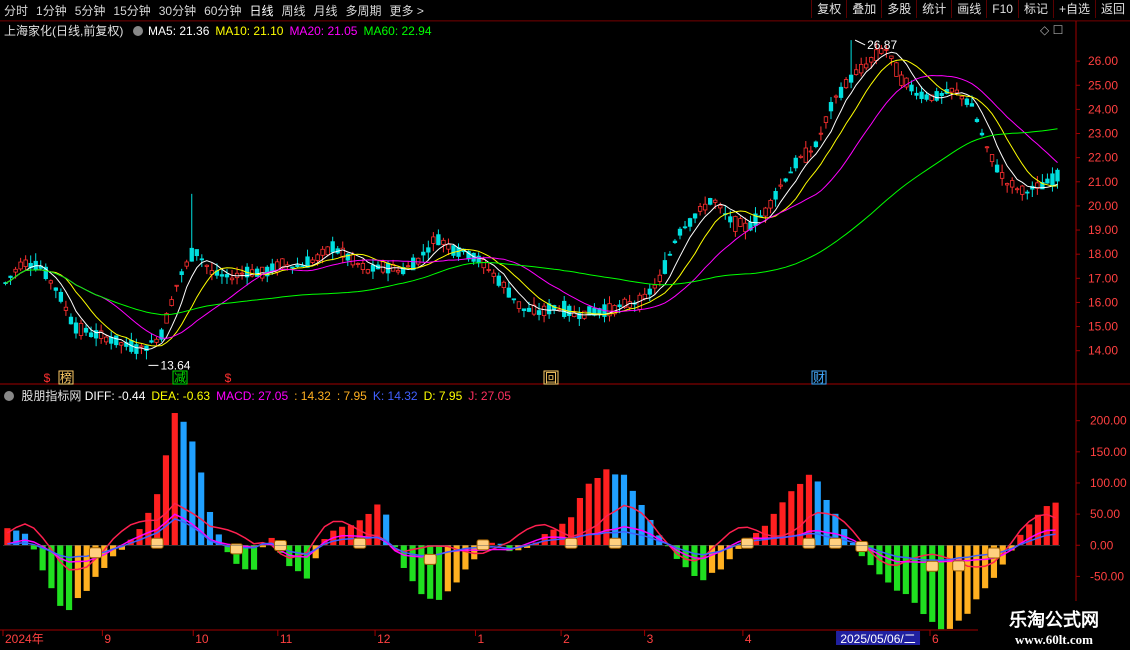 This screenshot has width=1130, height=650. Describe the element at coordinates (179, 31) in the screenshot. I see `ma-legend-item-0: MA5: 21.36` at that location.